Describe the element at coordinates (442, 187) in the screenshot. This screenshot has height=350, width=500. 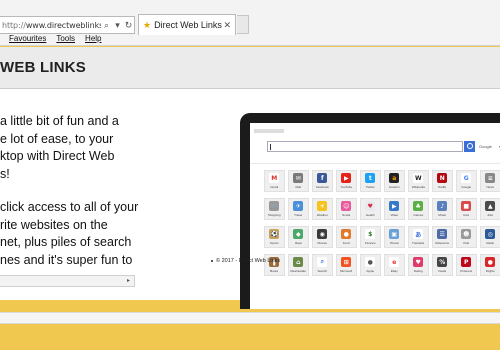
I see `mockup-tile-label: Netflix` at that location.